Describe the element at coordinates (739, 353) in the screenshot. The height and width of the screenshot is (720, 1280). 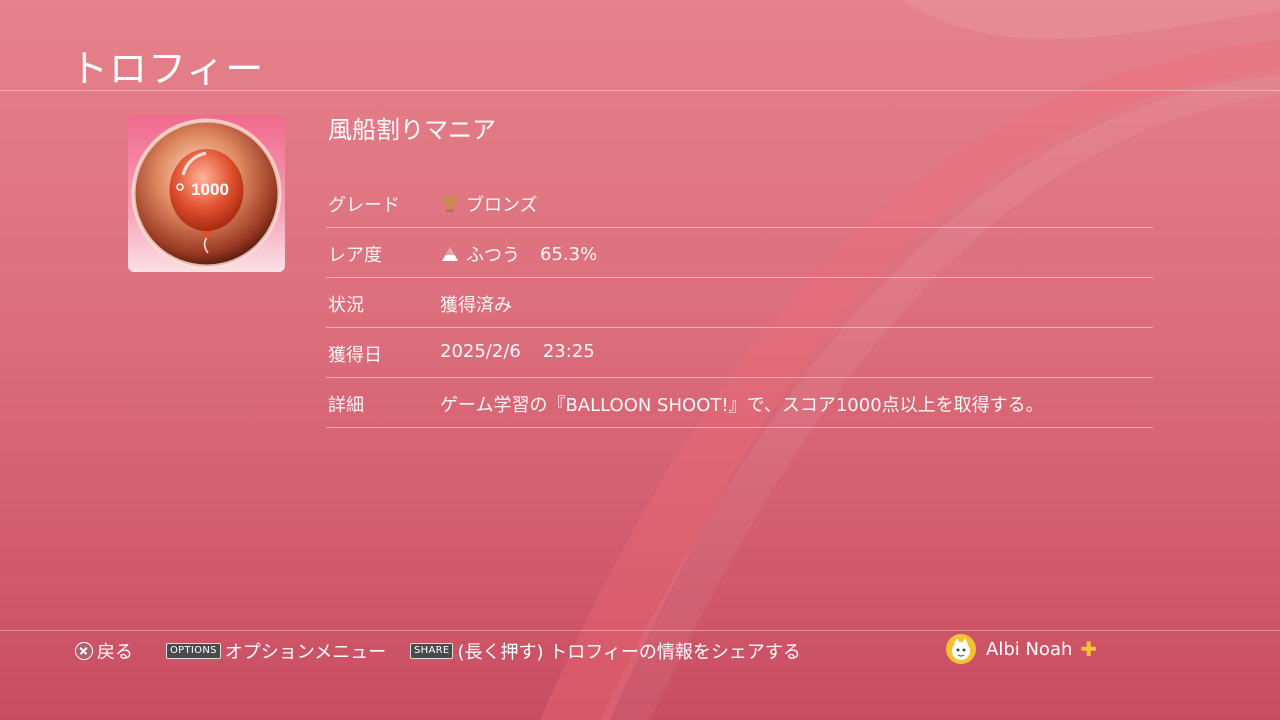
I see `detail-row-earned: 獲得日 2025/2/6 23:25` at that location.